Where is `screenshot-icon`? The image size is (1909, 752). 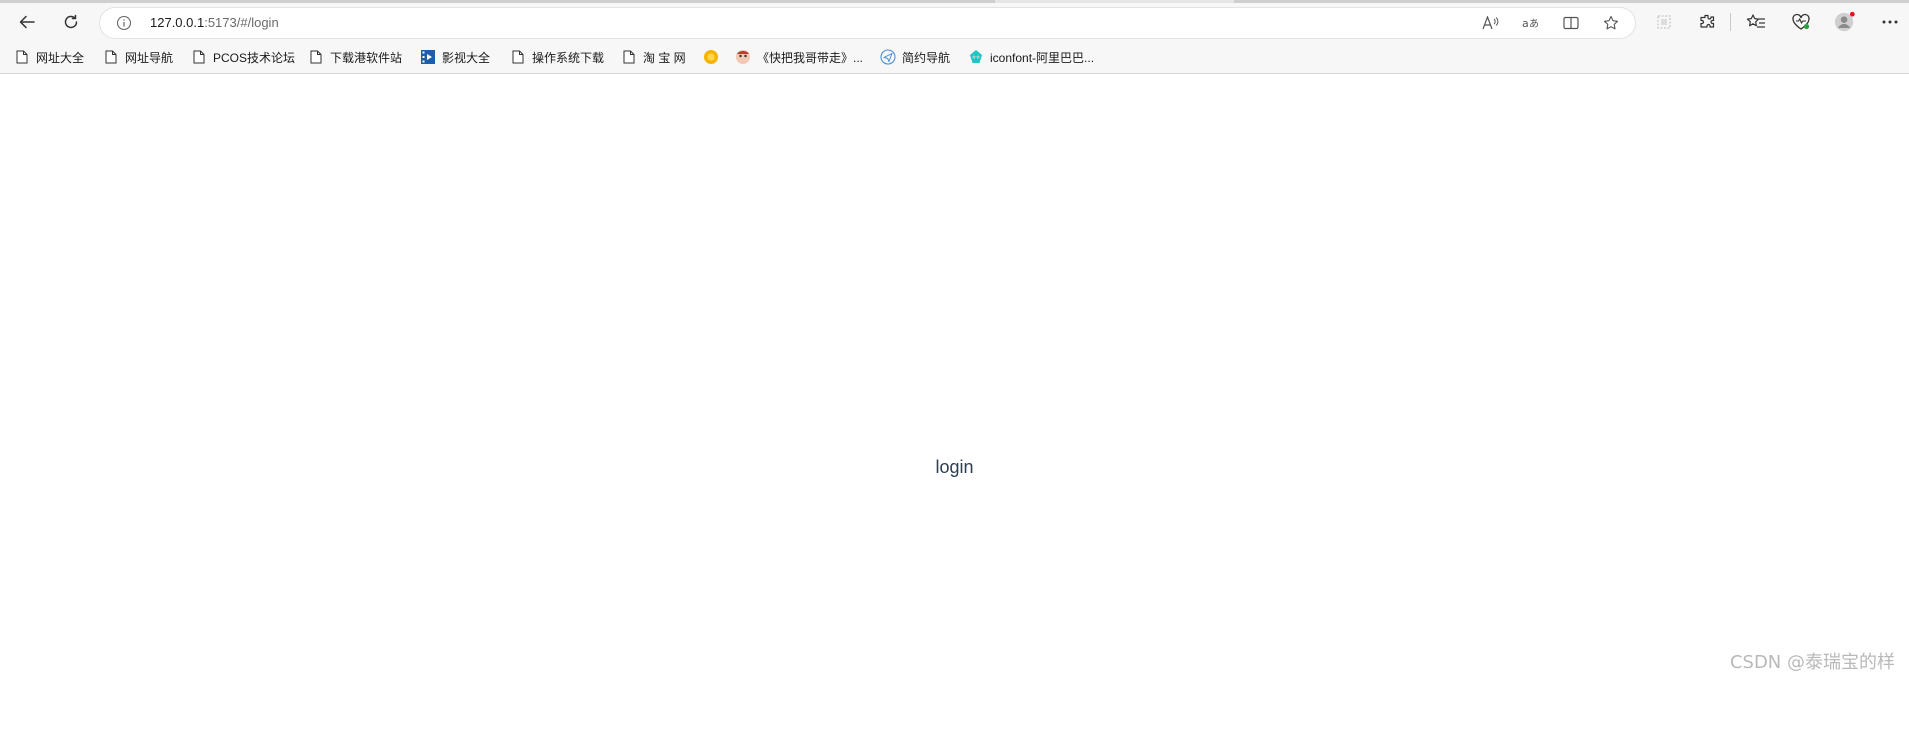
screenshot-icon is located at coordinates (1664, 22).